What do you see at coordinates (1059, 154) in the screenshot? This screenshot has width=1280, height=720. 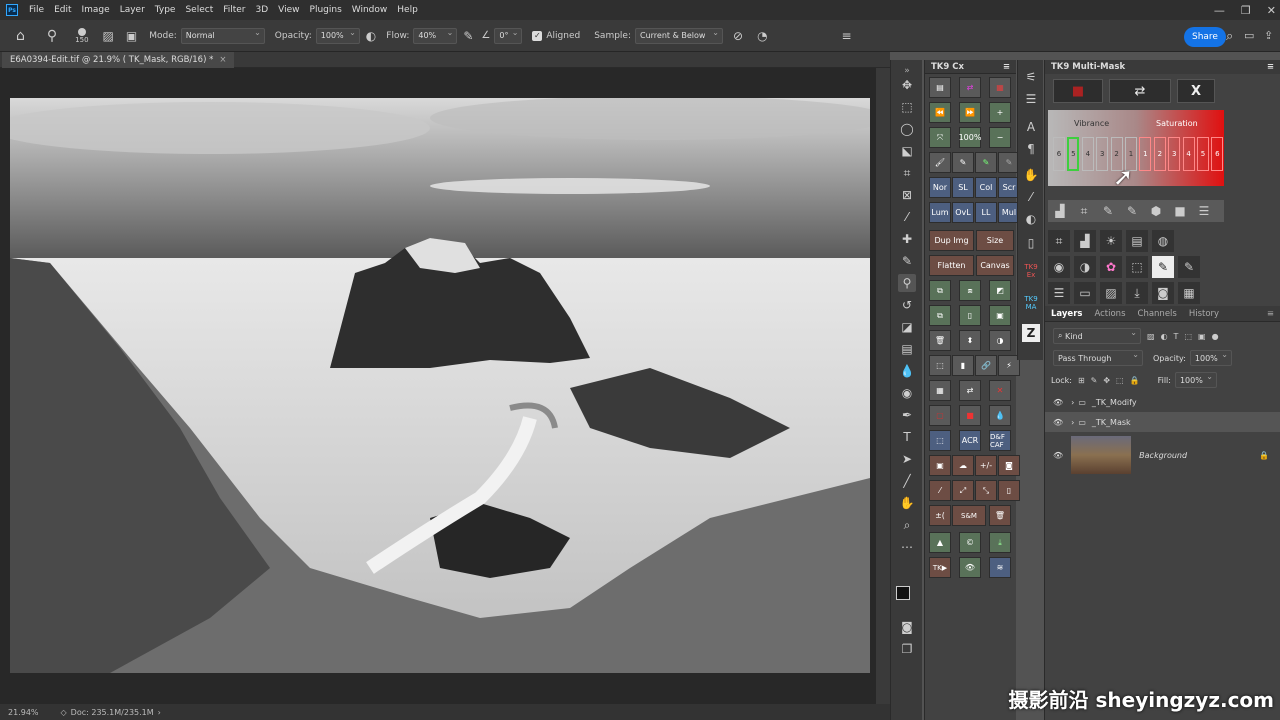 I see `mask-slot: 6` at bounding box center [1059, 154].